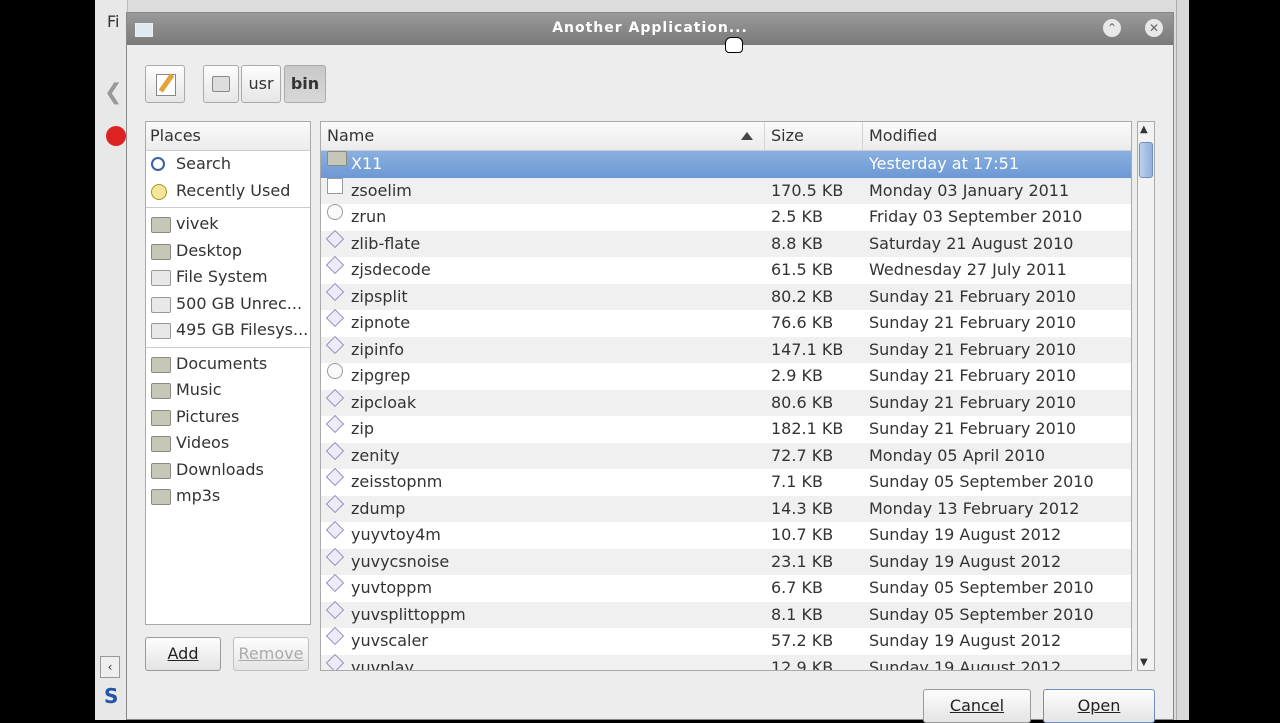  Describe the element at coordinates (228, 207) in the screenshot. I see `places-separator` at that location.